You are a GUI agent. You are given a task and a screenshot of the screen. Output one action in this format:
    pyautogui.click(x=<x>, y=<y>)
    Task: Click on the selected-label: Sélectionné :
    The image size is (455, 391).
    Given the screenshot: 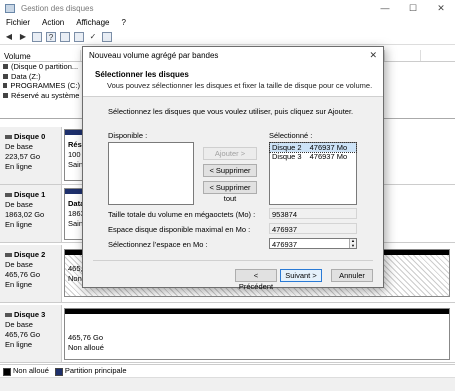 What is the action you would take?
    pyautogui.click(x=291, y=135)
    